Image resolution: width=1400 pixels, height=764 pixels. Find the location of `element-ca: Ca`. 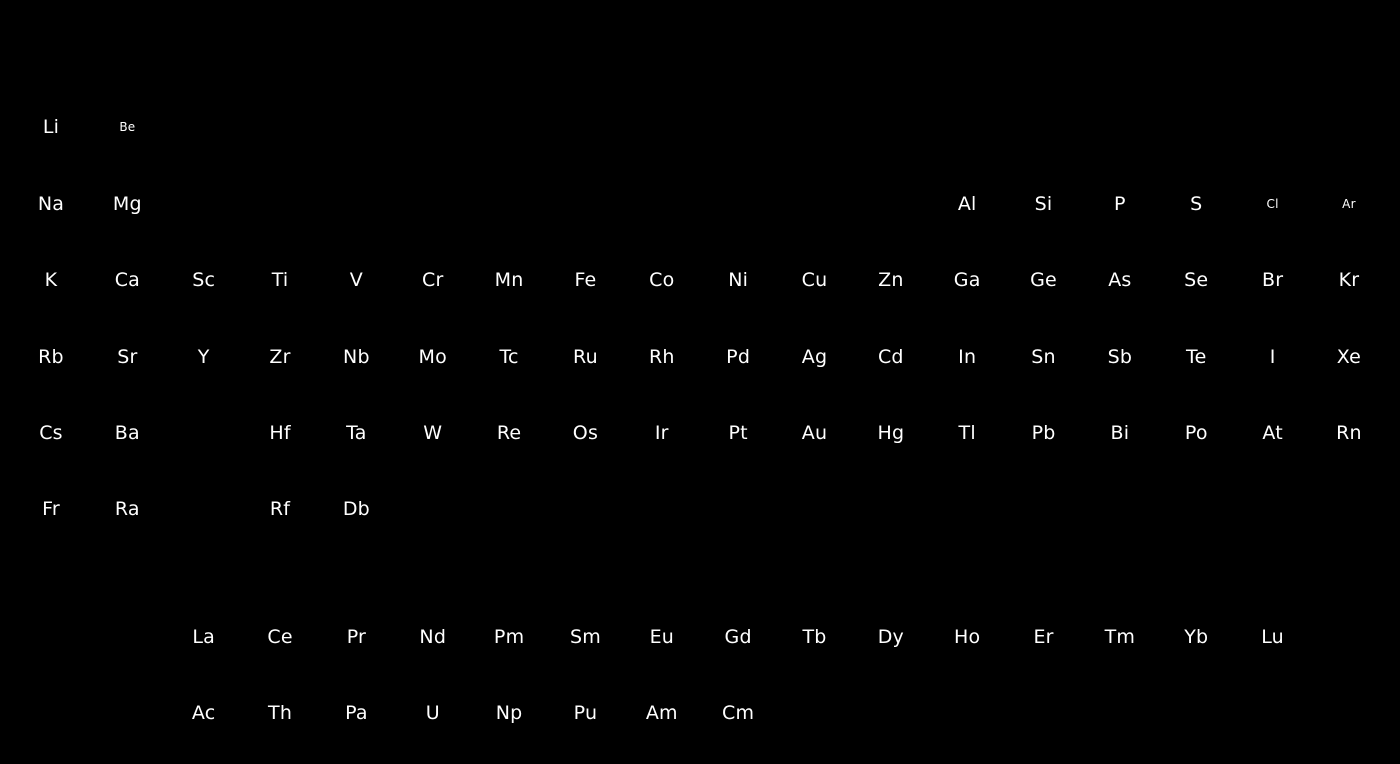

element-ca: Ca is located at coordinates (127, 280).